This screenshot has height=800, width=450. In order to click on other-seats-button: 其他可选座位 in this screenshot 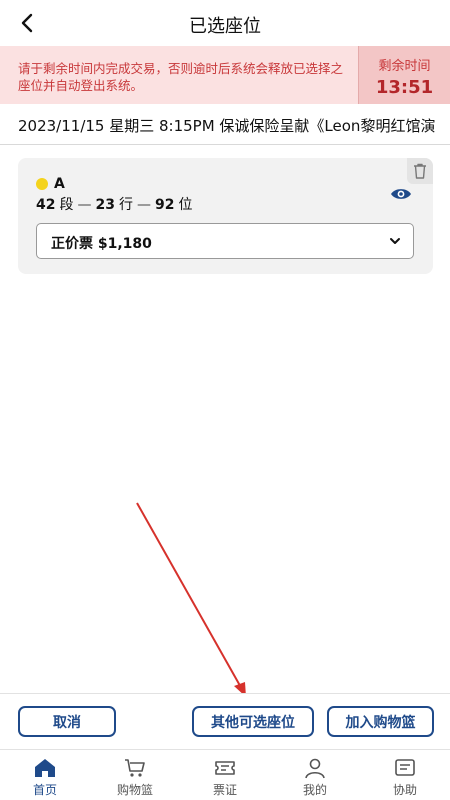, I will do `click(253, 721)`.